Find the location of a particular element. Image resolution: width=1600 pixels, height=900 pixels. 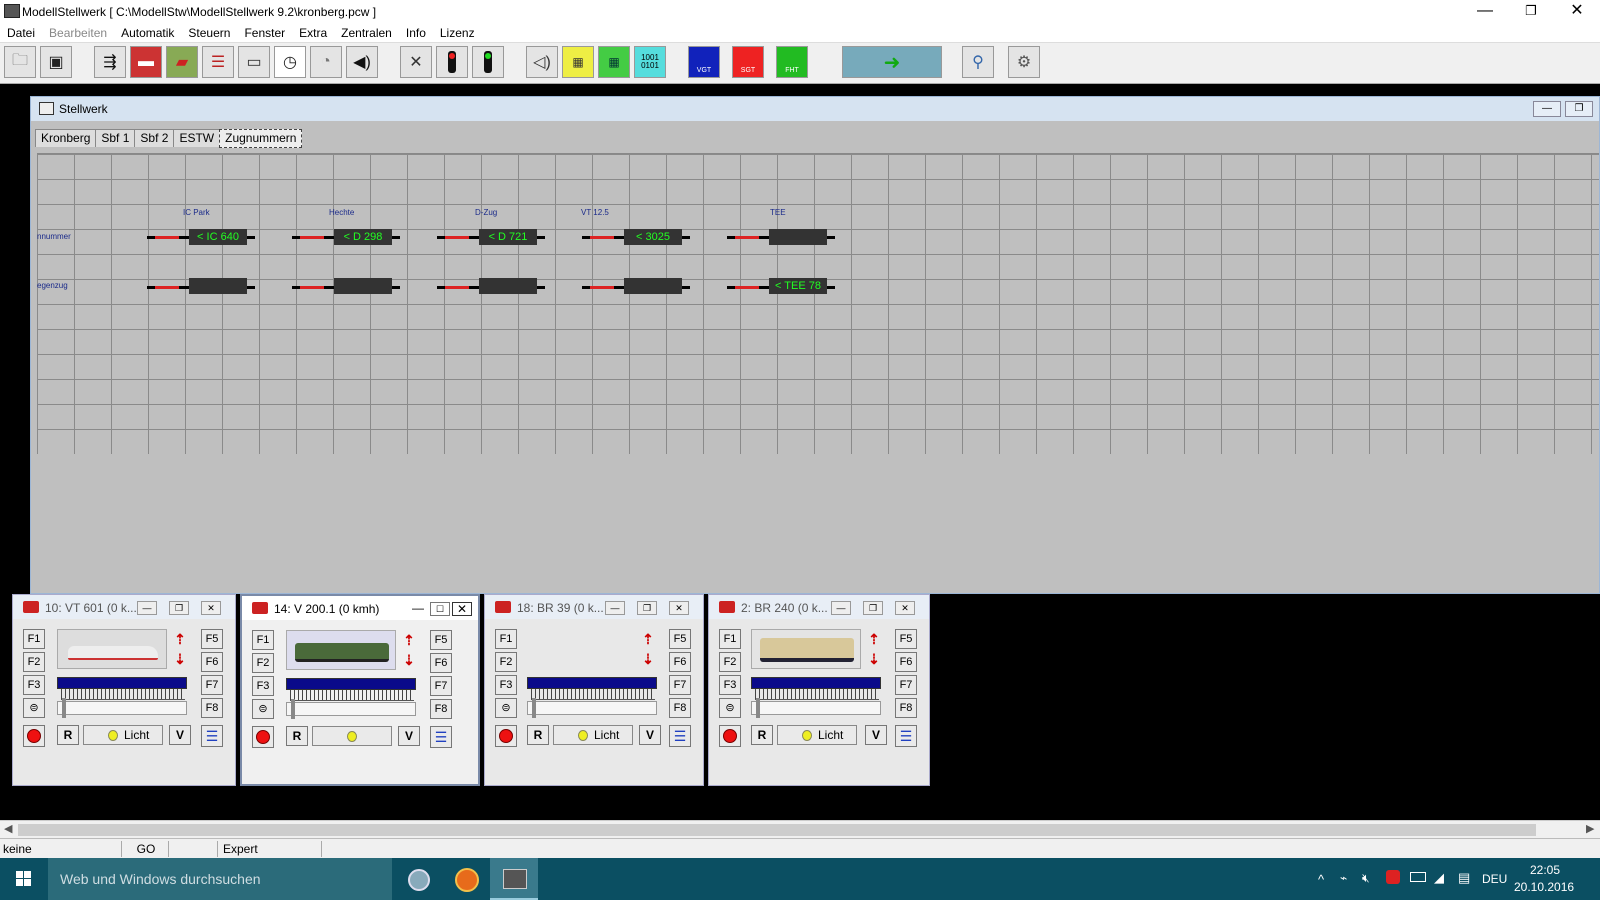

network-adapter-icon: ⌁ is located at coordinates (1343, 878).